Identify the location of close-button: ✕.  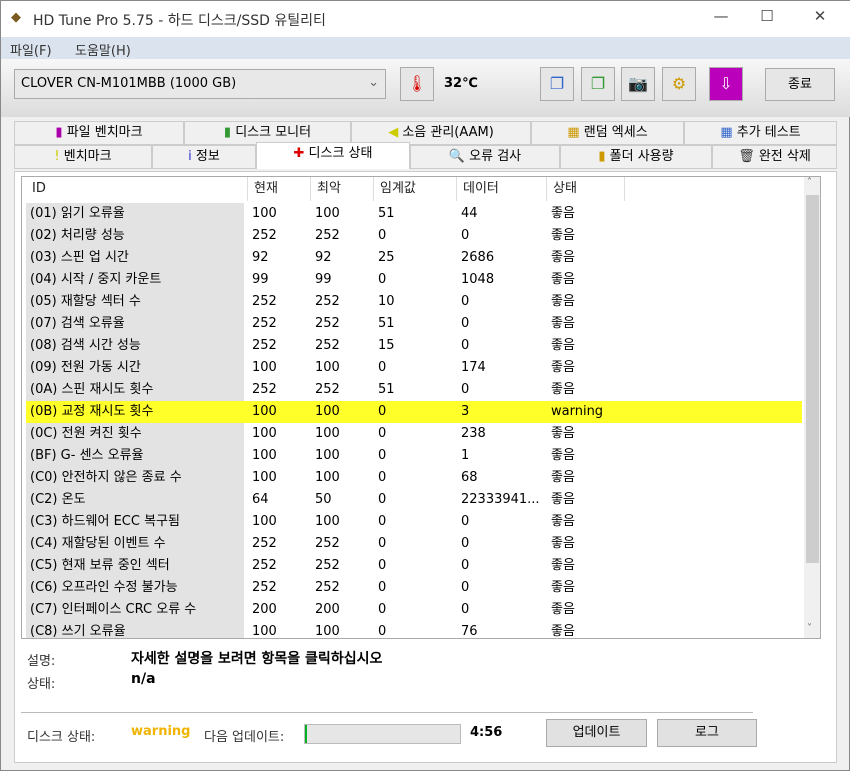
(820, 19).